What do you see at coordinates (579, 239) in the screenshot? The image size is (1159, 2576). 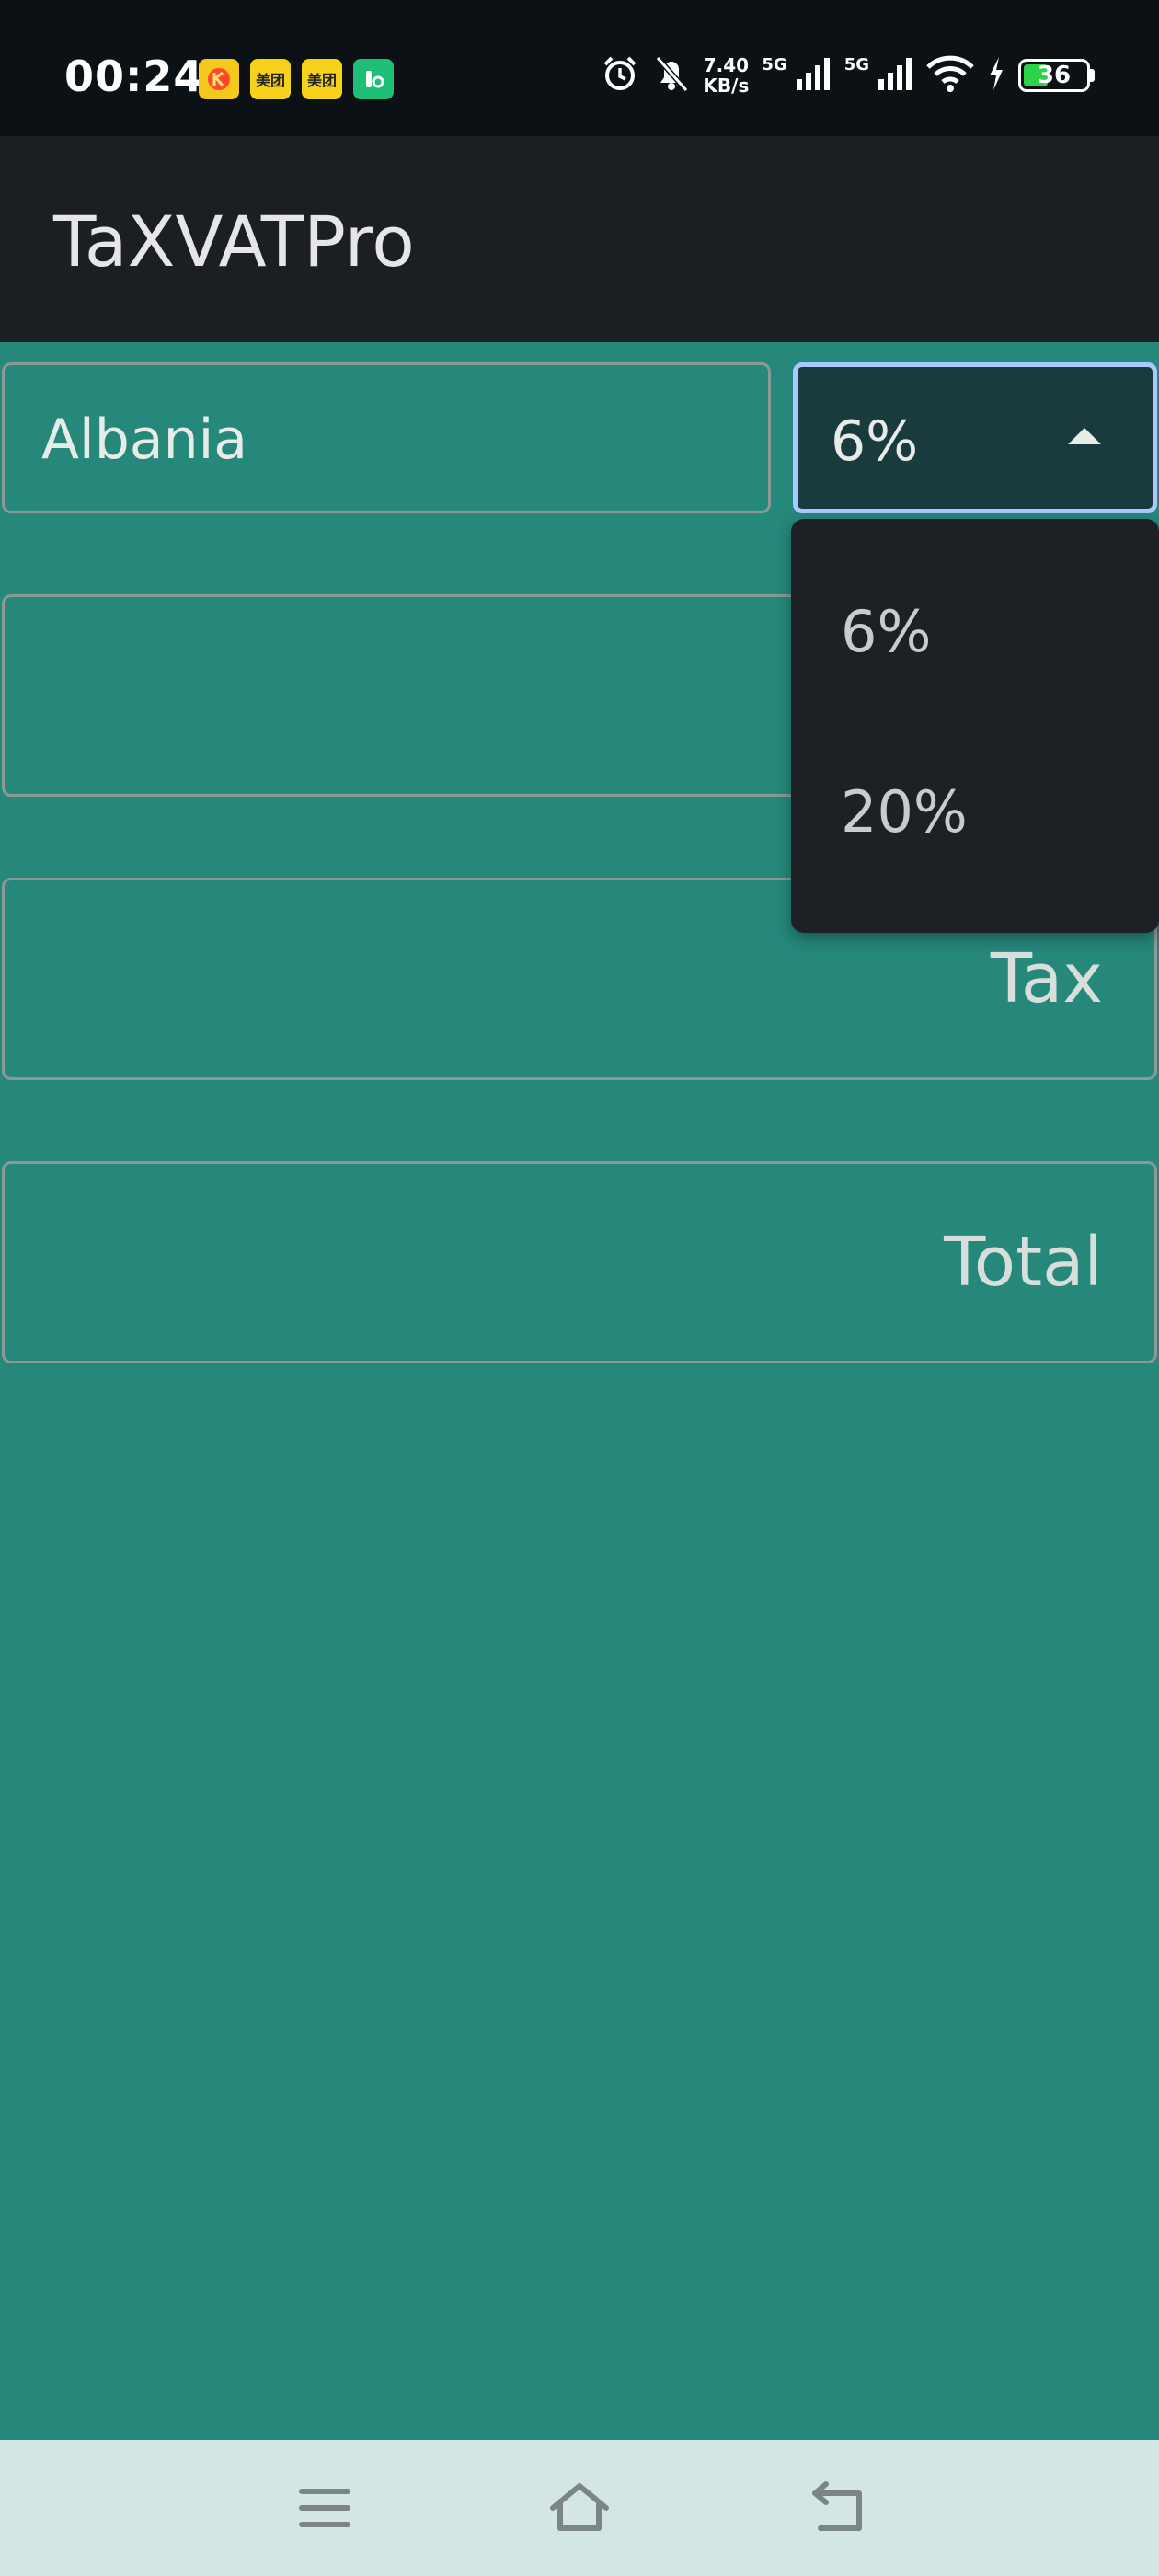 I see `app-bar: TaXVATPro` at bounding box center [579, 239].